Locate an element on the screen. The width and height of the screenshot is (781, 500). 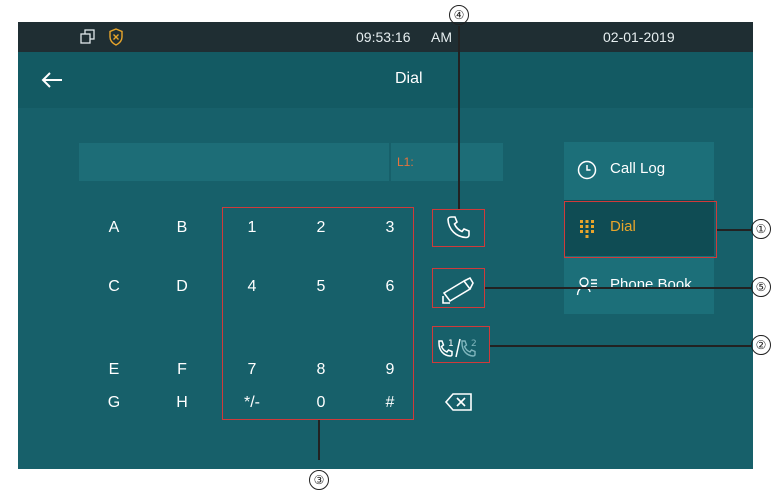
key-c: C is located at coordinates (114, 287).